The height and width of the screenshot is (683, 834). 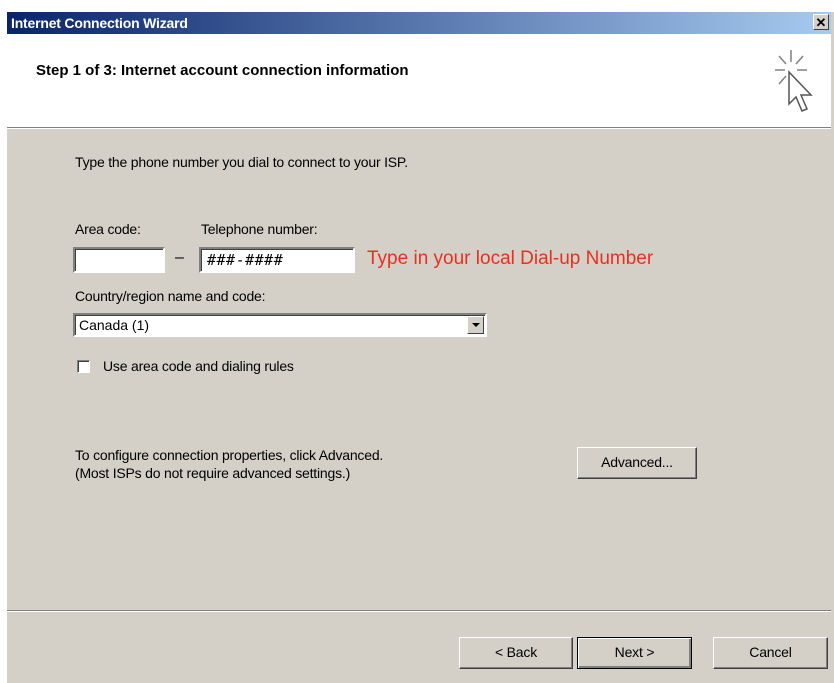 What do you see at coordinates (794, 81) in the screenshot?
I see `cursor-sparkle-icon` at bounding box center [794, 81].